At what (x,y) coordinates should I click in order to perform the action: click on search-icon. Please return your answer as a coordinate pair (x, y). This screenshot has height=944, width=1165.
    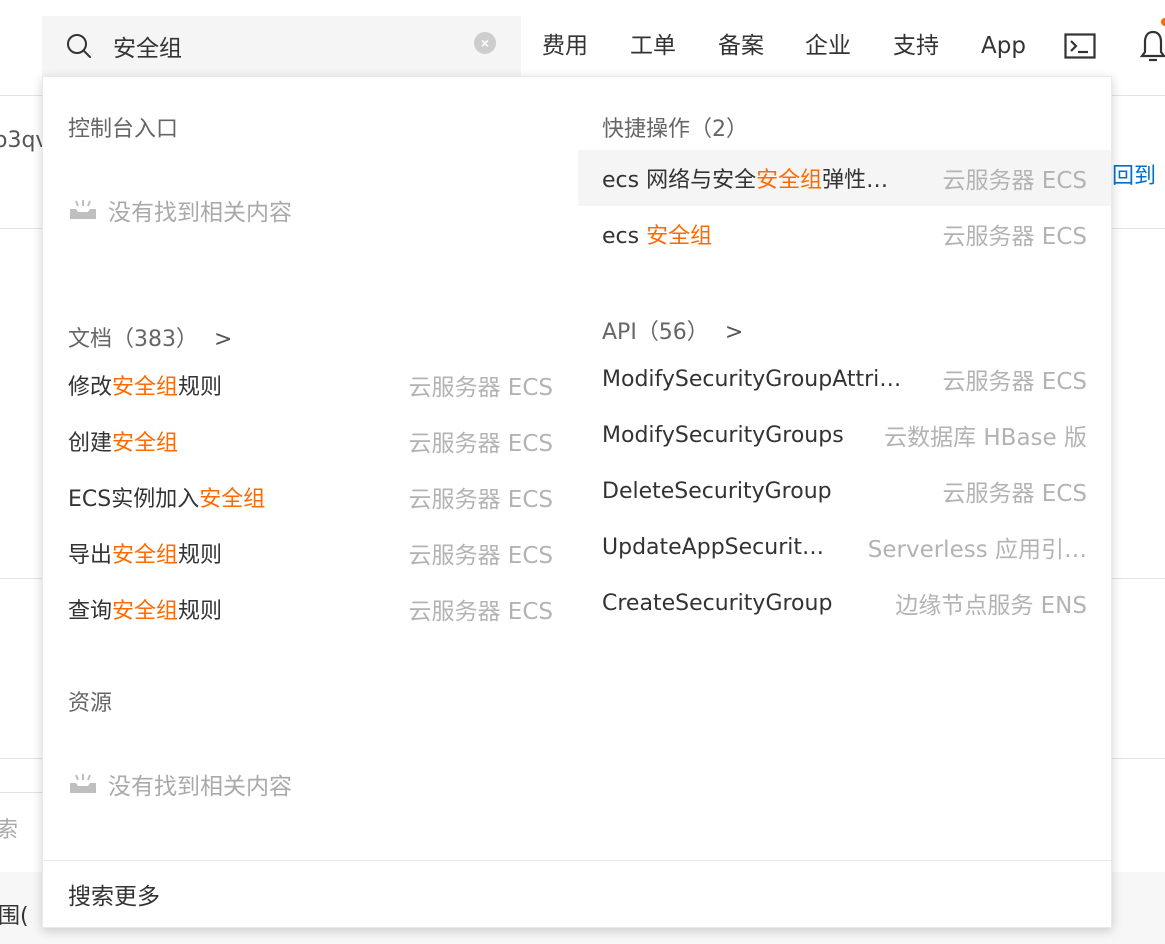
    Looking at the image, I should click on (79, 46).